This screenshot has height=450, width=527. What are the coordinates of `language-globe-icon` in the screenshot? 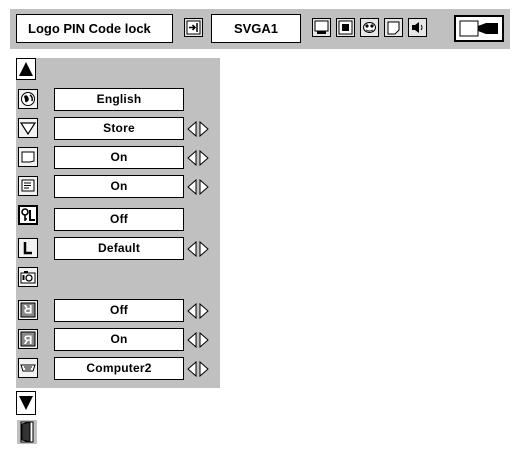 It's located at (28, 99).